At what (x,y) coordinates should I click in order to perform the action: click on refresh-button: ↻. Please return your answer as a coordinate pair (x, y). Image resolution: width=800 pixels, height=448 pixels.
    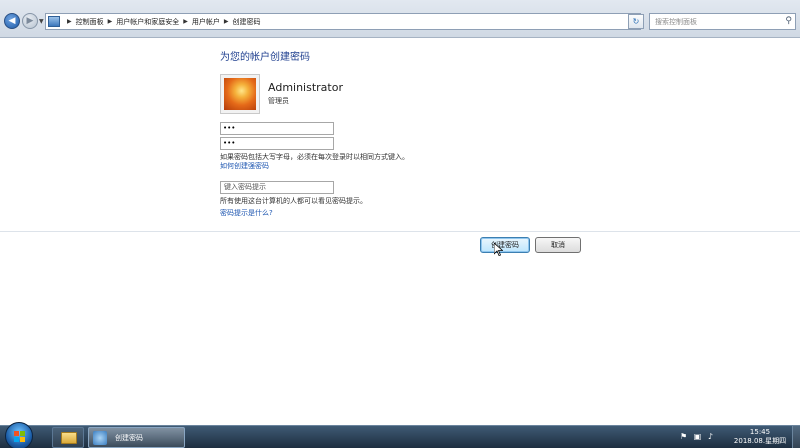
    Looking at the image, I should click on (636, 21).